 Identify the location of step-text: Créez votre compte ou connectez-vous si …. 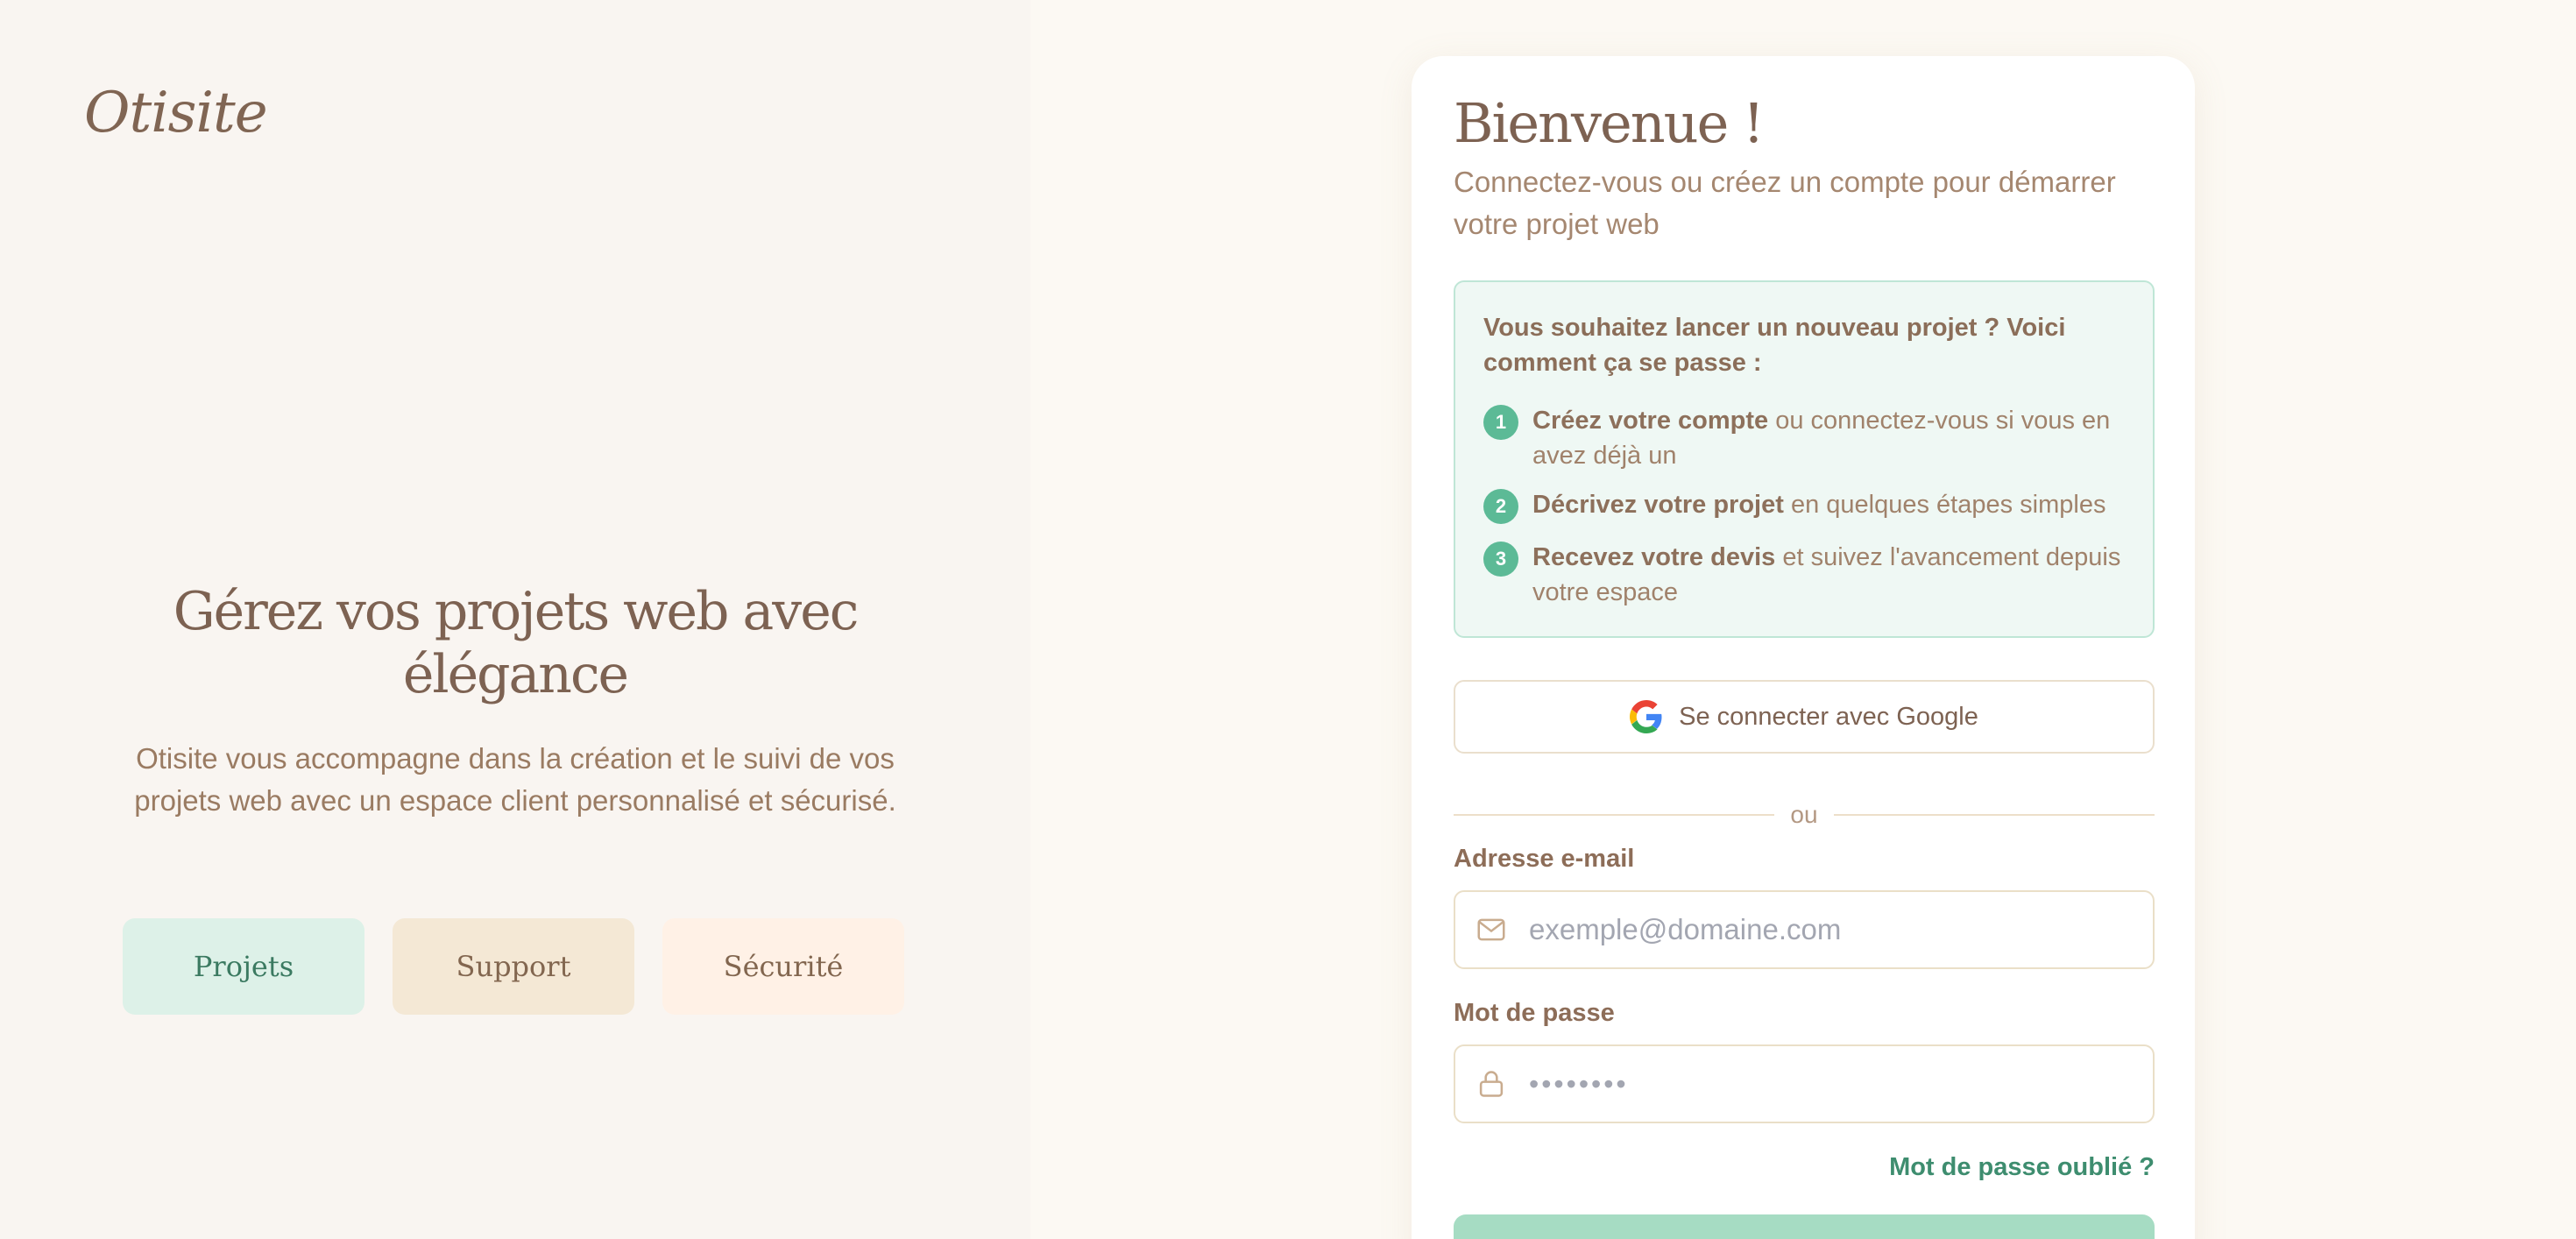
(1830, 438).